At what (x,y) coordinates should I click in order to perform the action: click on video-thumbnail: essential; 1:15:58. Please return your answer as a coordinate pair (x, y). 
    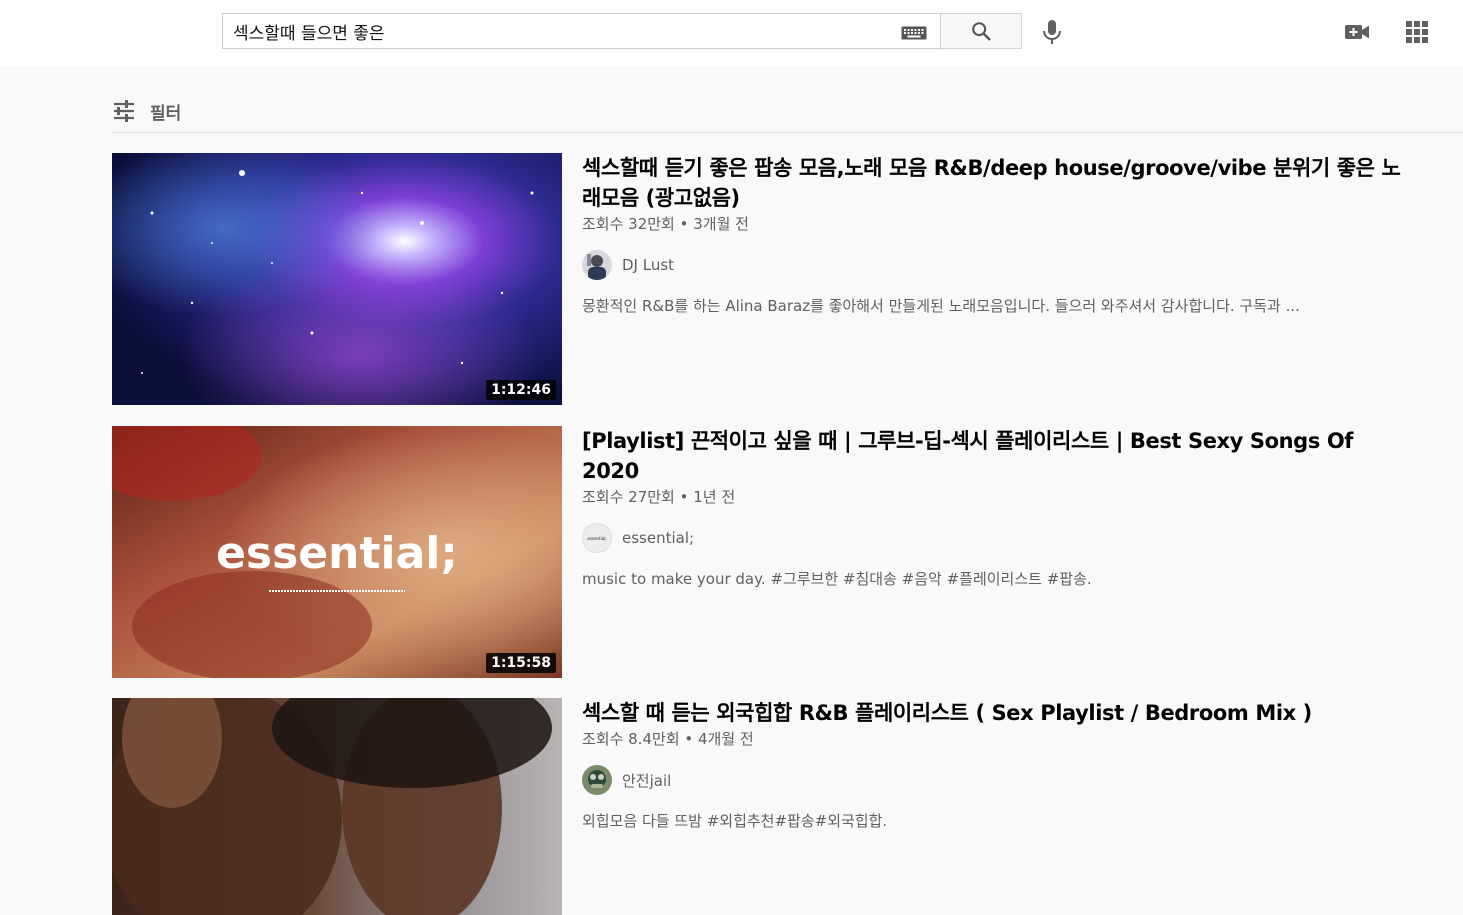
    Looking at the image, I should click on (337, 552).